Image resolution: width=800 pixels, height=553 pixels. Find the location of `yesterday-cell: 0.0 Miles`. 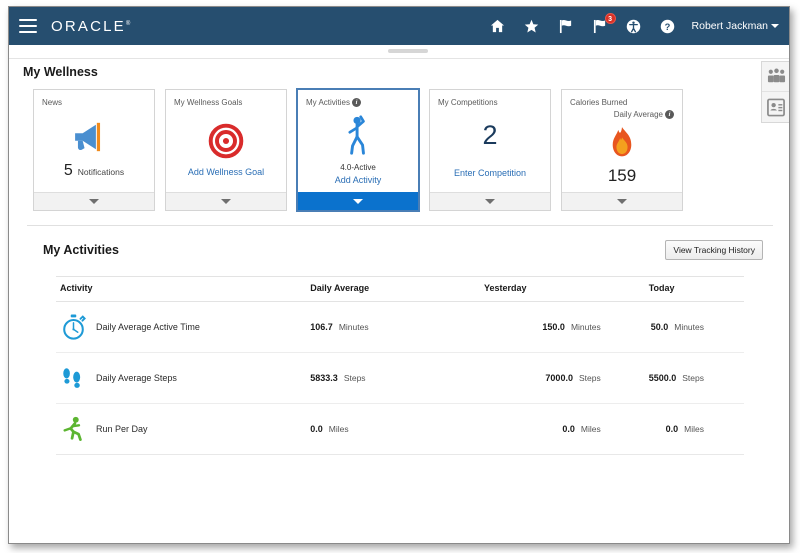

yesterday-cell: 0.0 Miles is located at coordinates (562, 429).